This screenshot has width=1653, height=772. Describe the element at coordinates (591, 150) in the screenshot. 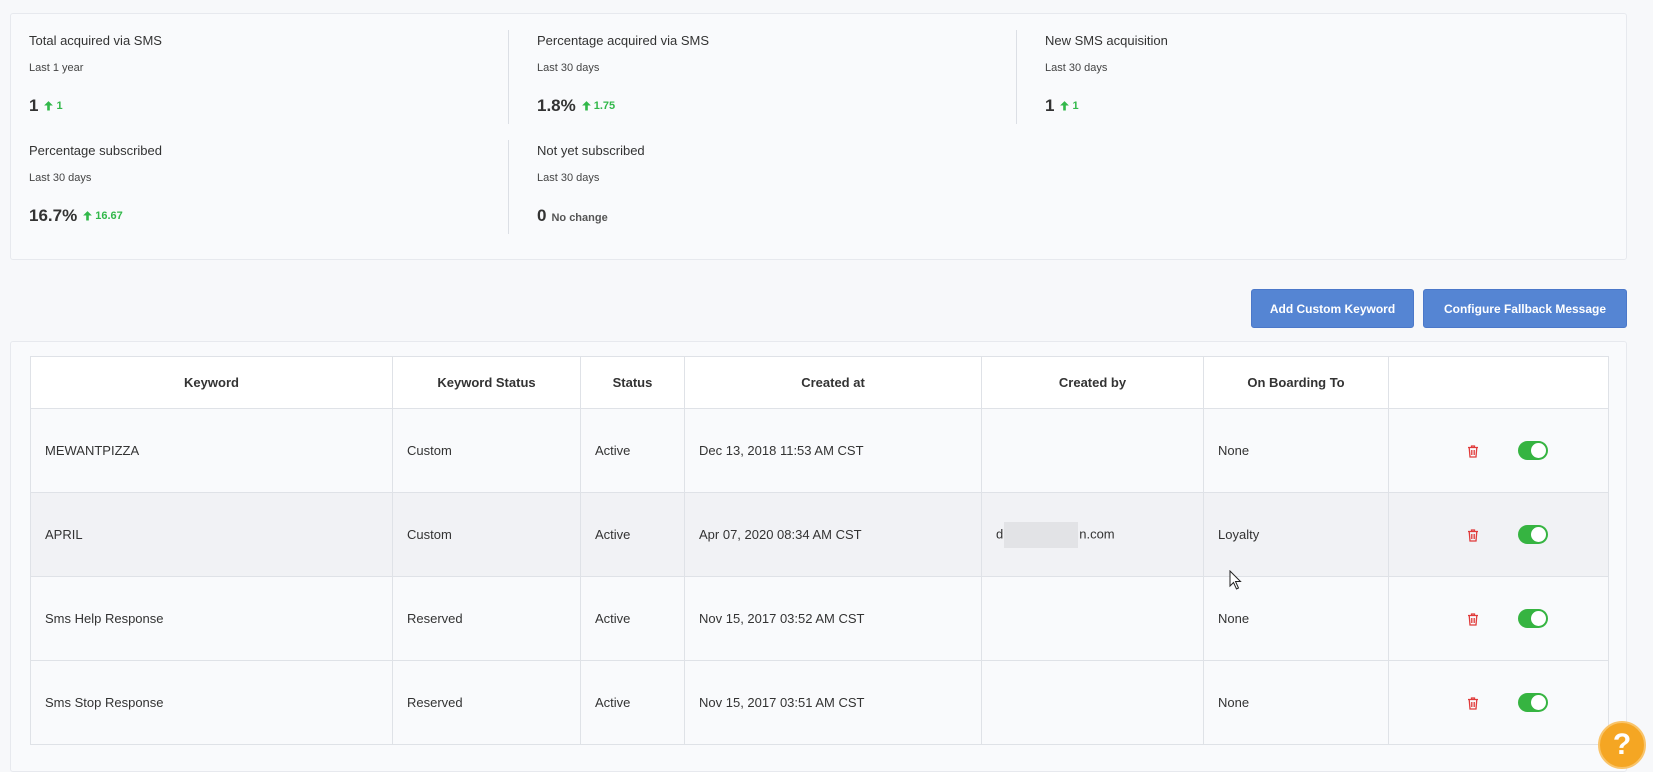

I see `stat-title: Not yet subscribed` at that location.